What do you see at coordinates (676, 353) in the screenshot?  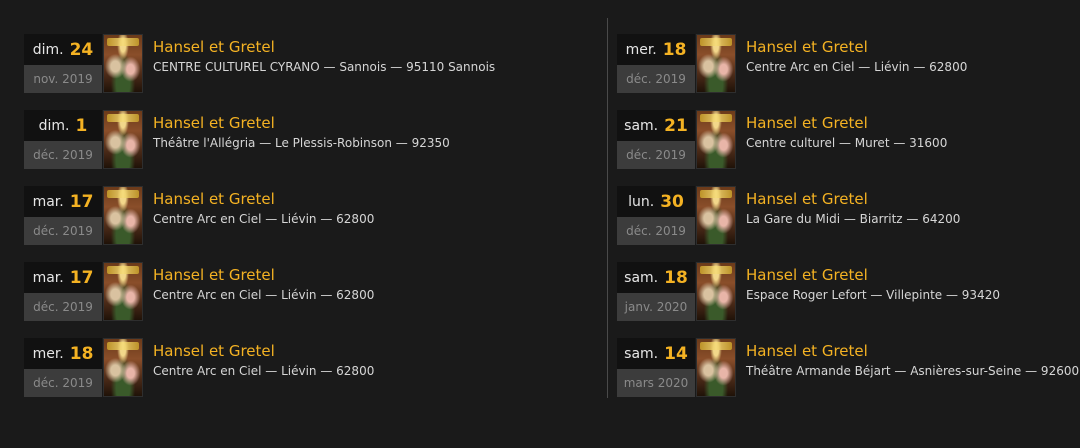 I see `day-number: 14` at bounding box center [676, 353].